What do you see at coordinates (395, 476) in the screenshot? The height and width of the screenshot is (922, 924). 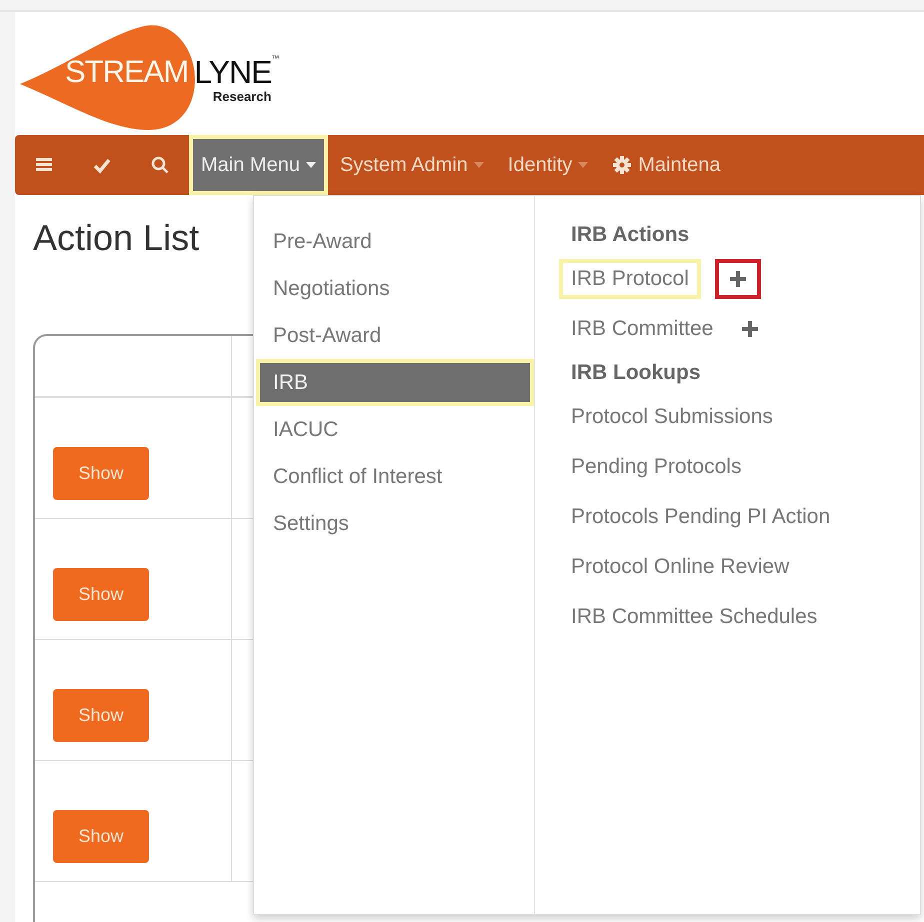 I see `menu-category: Conflict of Interest` at bounding box center [395, 476].